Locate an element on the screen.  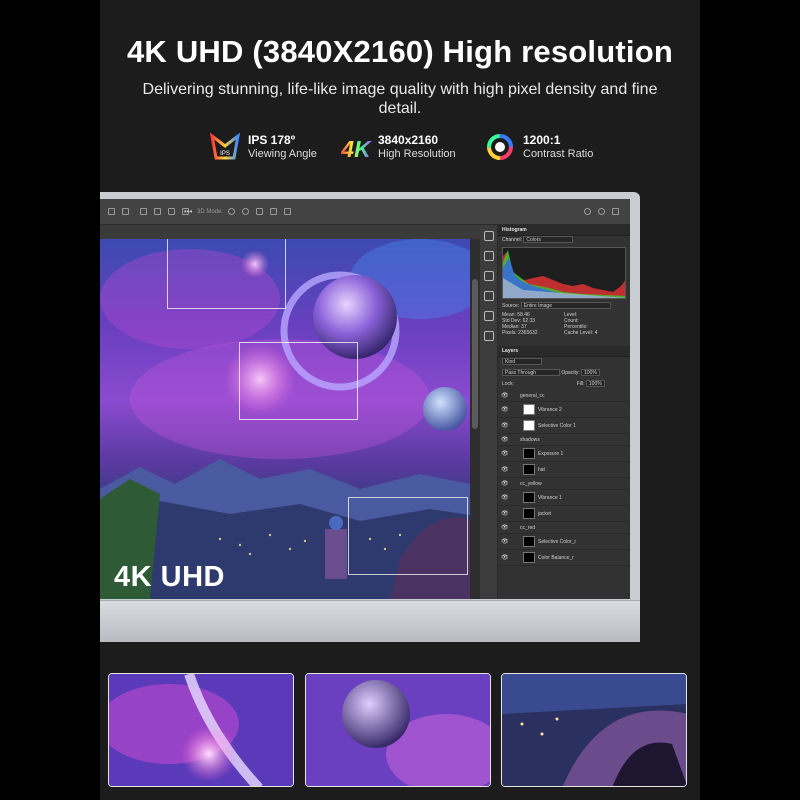
histogram-header: Histogram is located at coordinates (564, 230).